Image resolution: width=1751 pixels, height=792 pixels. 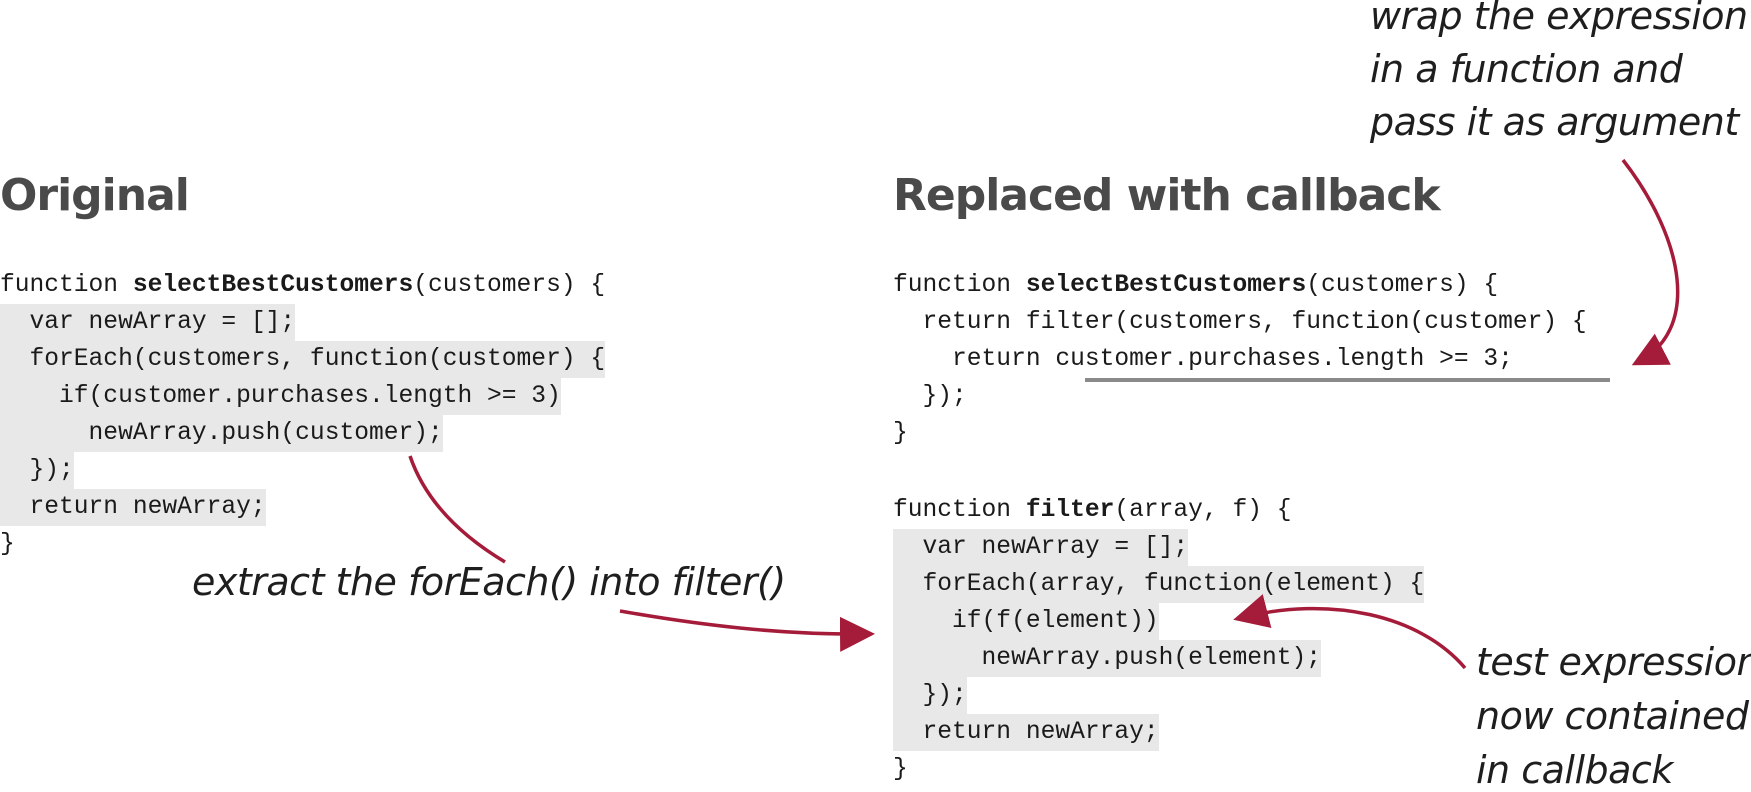 What do you see at coordinates (747, 630) in the screenshot?
I see `extract-arrow-lower` at bounding box center [747, 630].